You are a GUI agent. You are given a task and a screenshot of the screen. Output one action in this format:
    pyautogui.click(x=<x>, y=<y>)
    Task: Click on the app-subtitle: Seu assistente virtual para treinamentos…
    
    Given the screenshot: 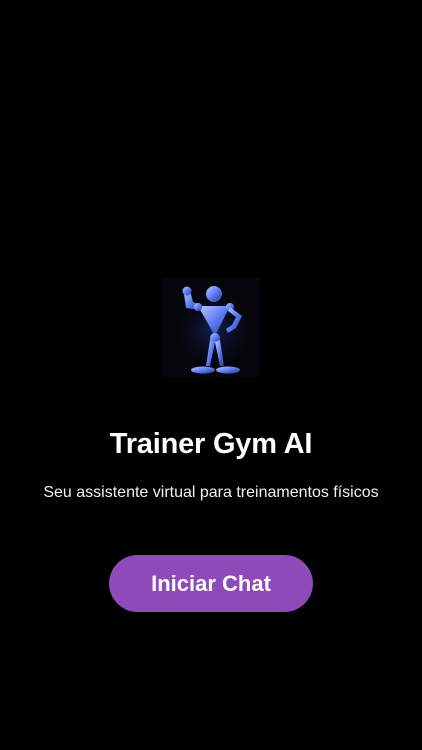 What is the action you would take?
    pyautogui.click(x=211, y=492)
    